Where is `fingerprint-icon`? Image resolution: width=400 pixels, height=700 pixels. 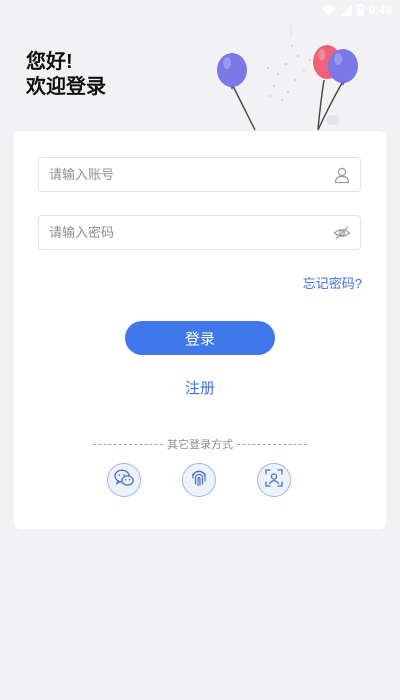 fingerprint-icon is located at coordinates (199, 480).